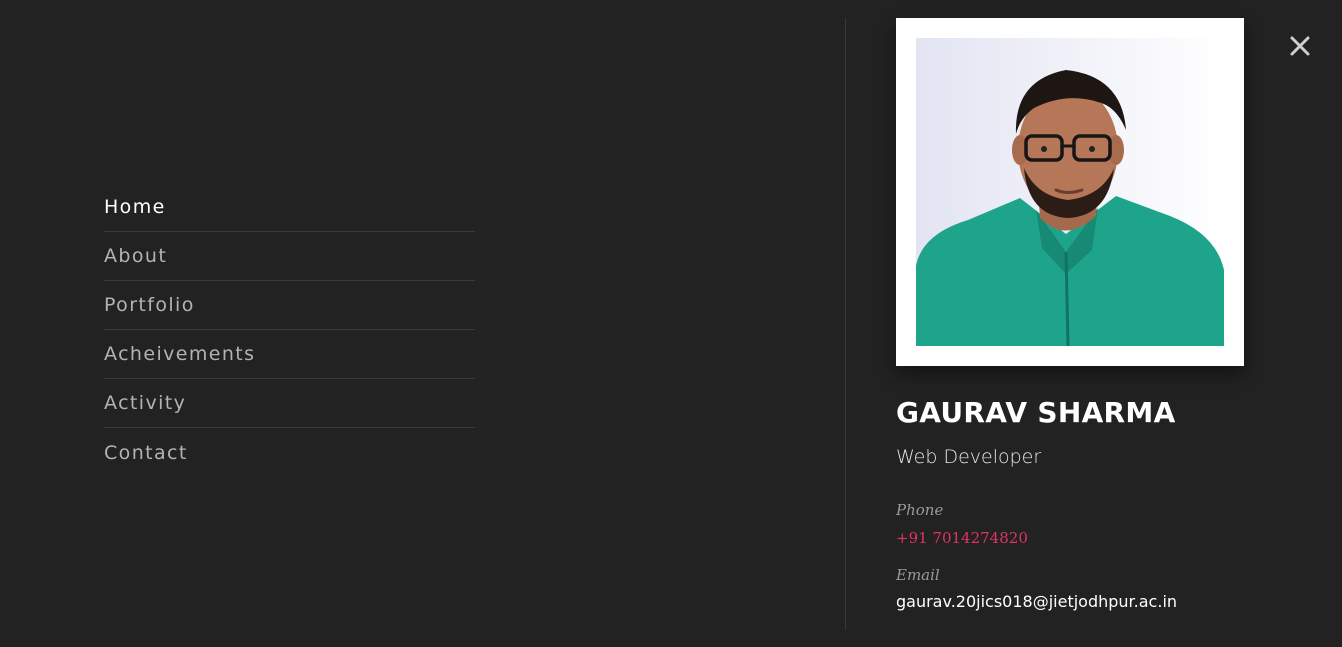  What do you see at coordinates (136, 256) in the screenshot?
I see `nav-item-label: About` at bounding box center [136, 256].